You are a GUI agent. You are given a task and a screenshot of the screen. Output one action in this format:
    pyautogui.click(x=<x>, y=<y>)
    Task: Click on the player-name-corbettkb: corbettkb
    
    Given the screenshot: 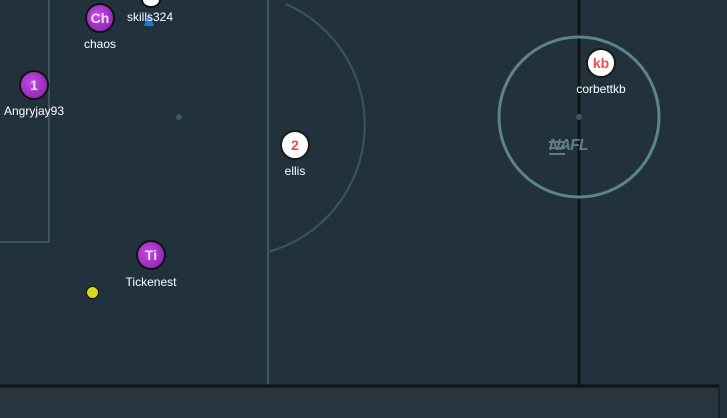 What is the action you would take?
    pyautogui.click(x=601, y=89)
    